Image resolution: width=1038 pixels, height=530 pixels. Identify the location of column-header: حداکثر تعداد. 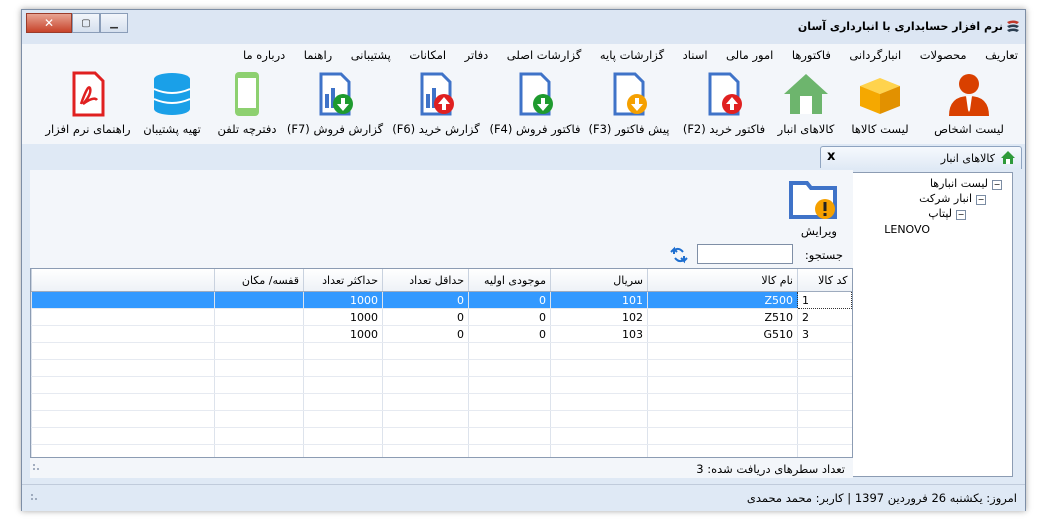
(343, 280).